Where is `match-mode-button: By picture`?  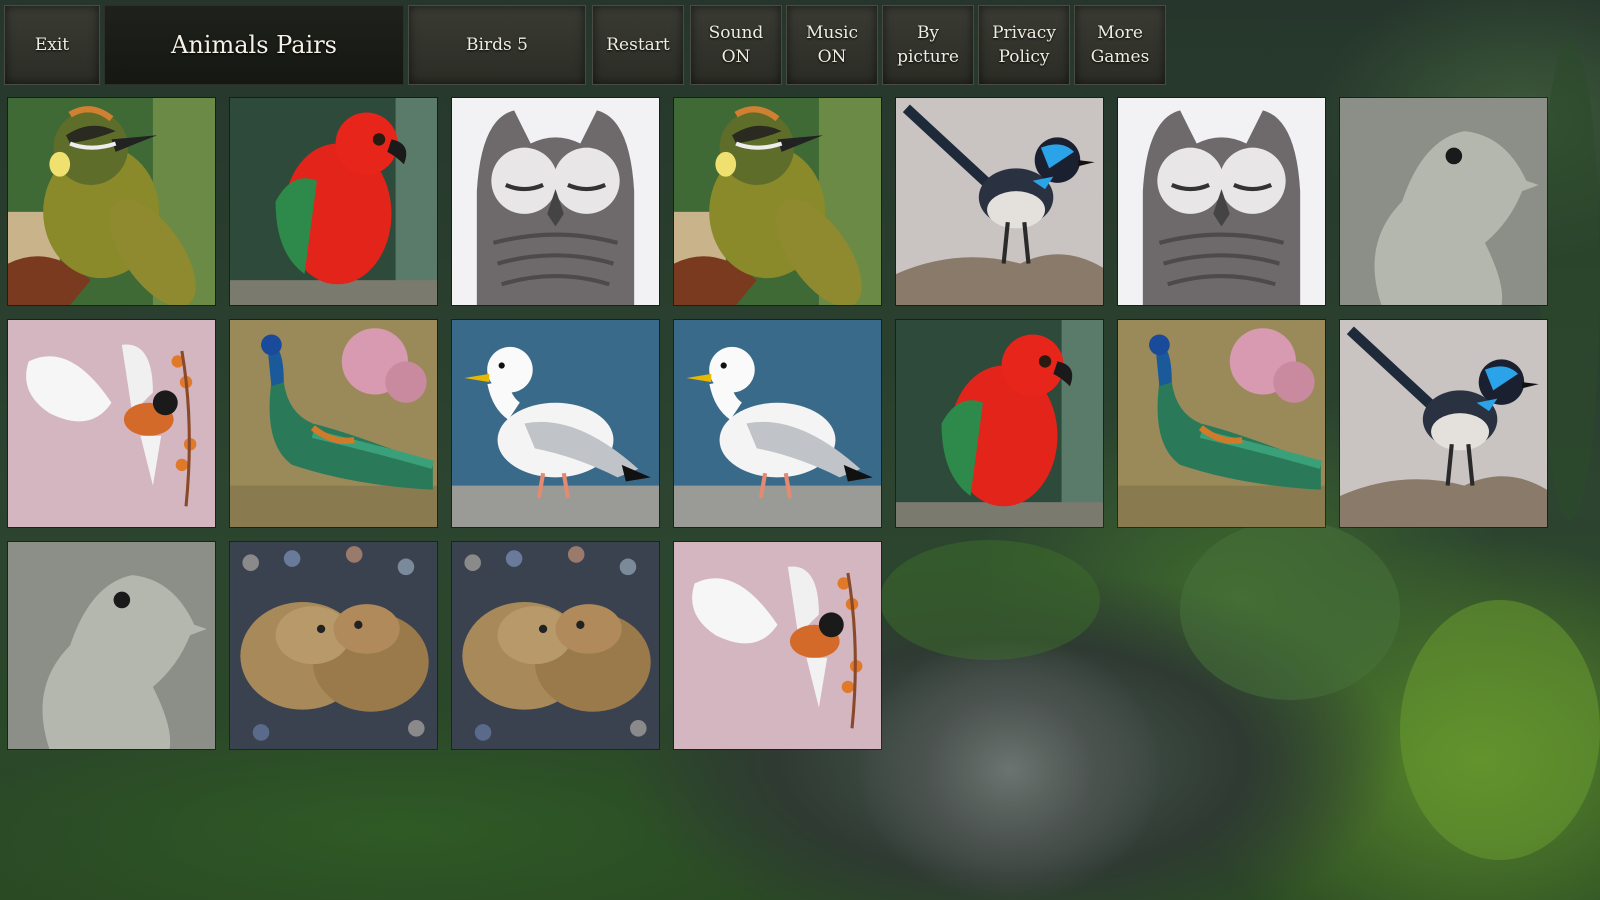 match-mode-button: By picture is located at coordinates (928, 45).